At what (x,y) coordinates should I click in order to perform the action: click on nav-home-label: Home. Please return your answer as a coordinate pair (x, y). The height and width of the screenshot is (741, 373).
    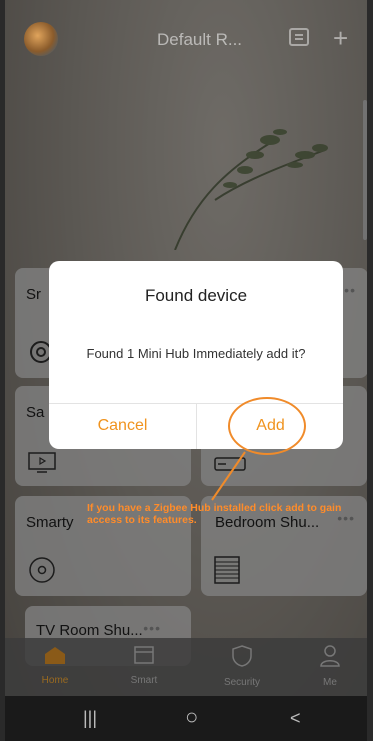
    Looking at the image, I should click on (55, 680).